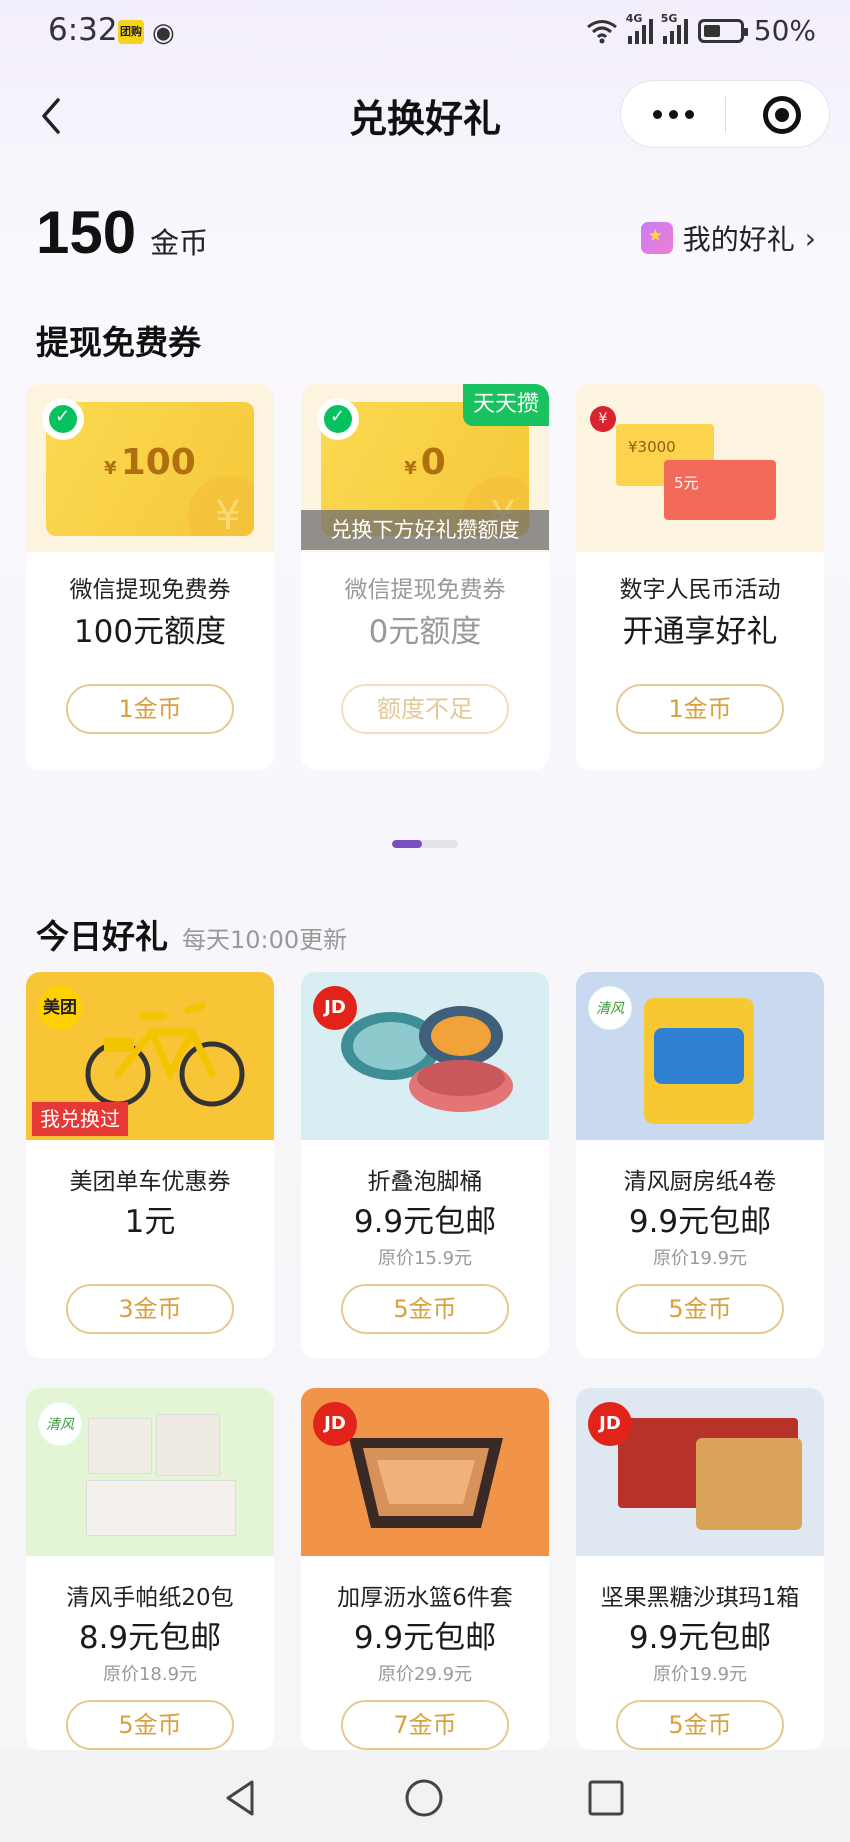 The height and width of the screenshot is (1842, 850). I want to click on coupon-value: 开通享好礼, so click(700, 632).